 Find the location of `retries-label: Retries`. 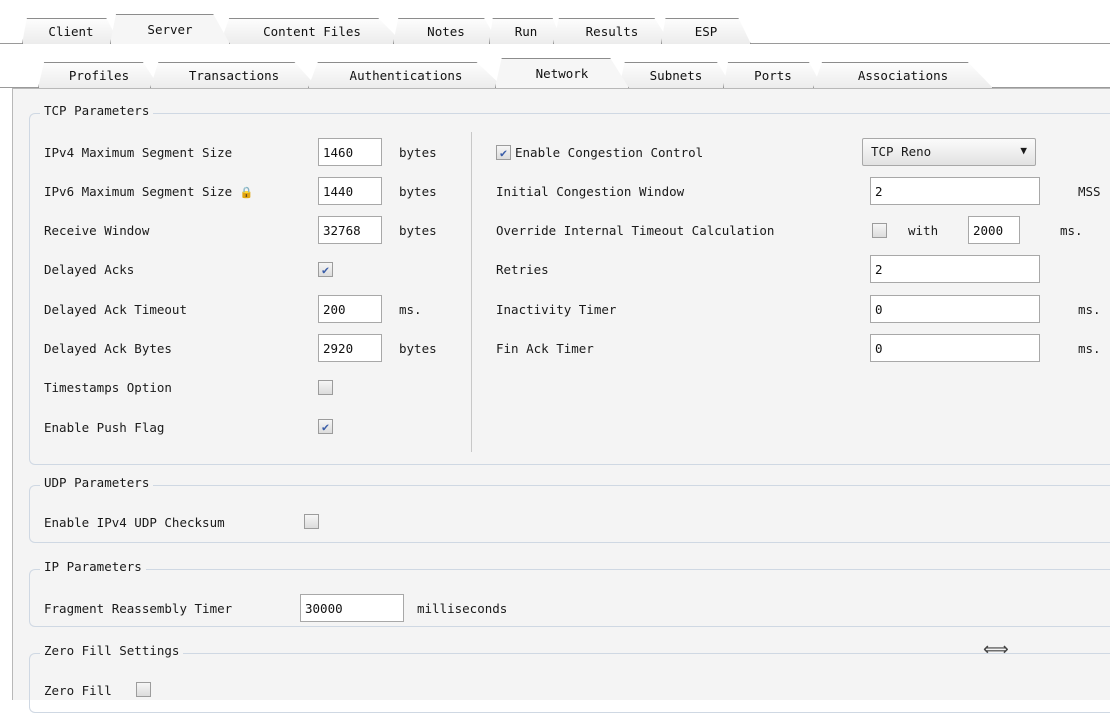

retries-label: Retries is located at coordinates (522, 269).